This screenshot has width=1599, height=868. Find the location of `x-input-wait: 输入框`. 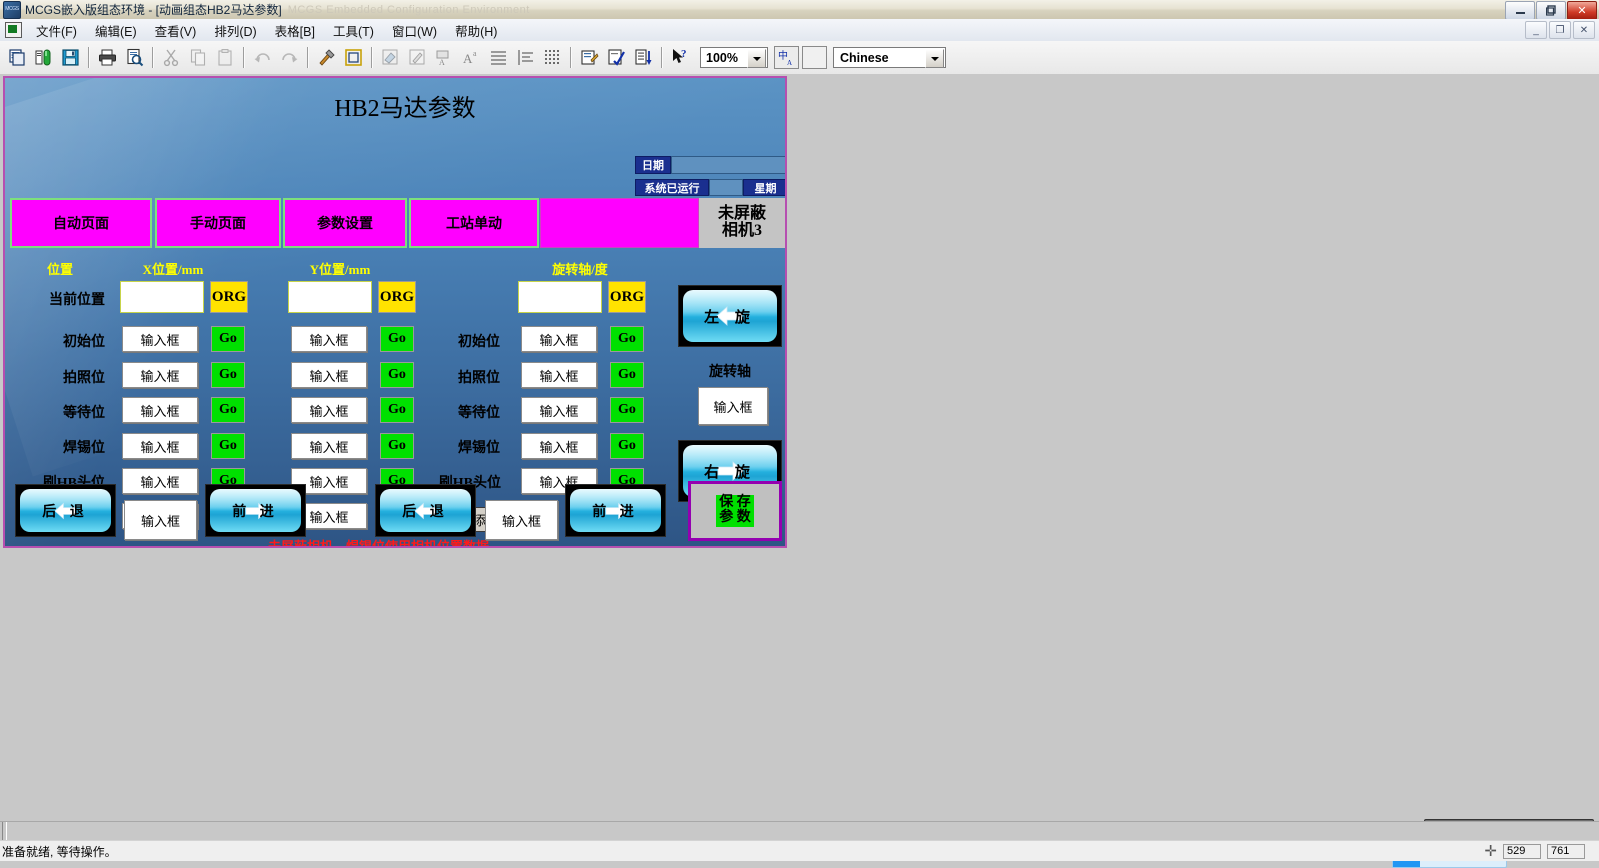

x-input-wait: 输入框 is located at coordinates (160, 410).